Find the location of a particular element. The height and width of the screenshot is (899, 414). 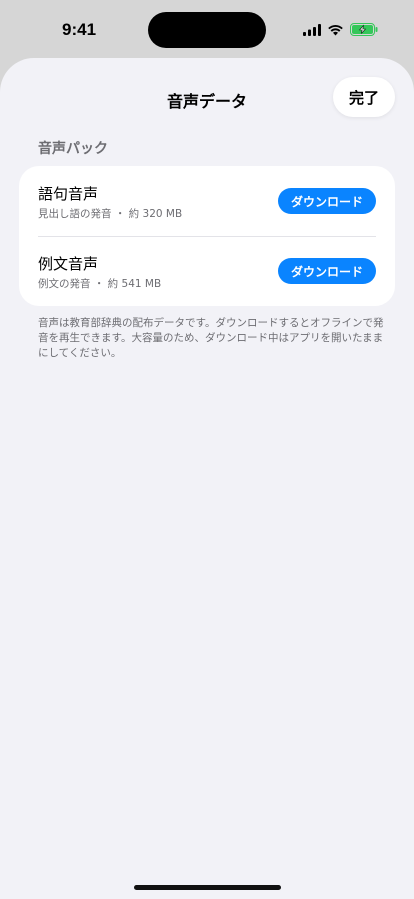

battery-charging-icon is located at coordinates (364, 30).